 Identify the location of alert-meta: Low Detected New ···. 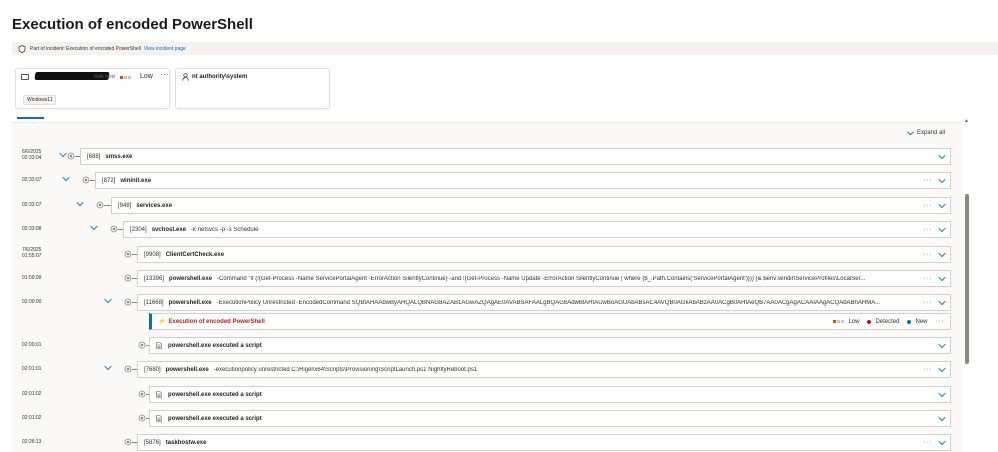
(888, 321).